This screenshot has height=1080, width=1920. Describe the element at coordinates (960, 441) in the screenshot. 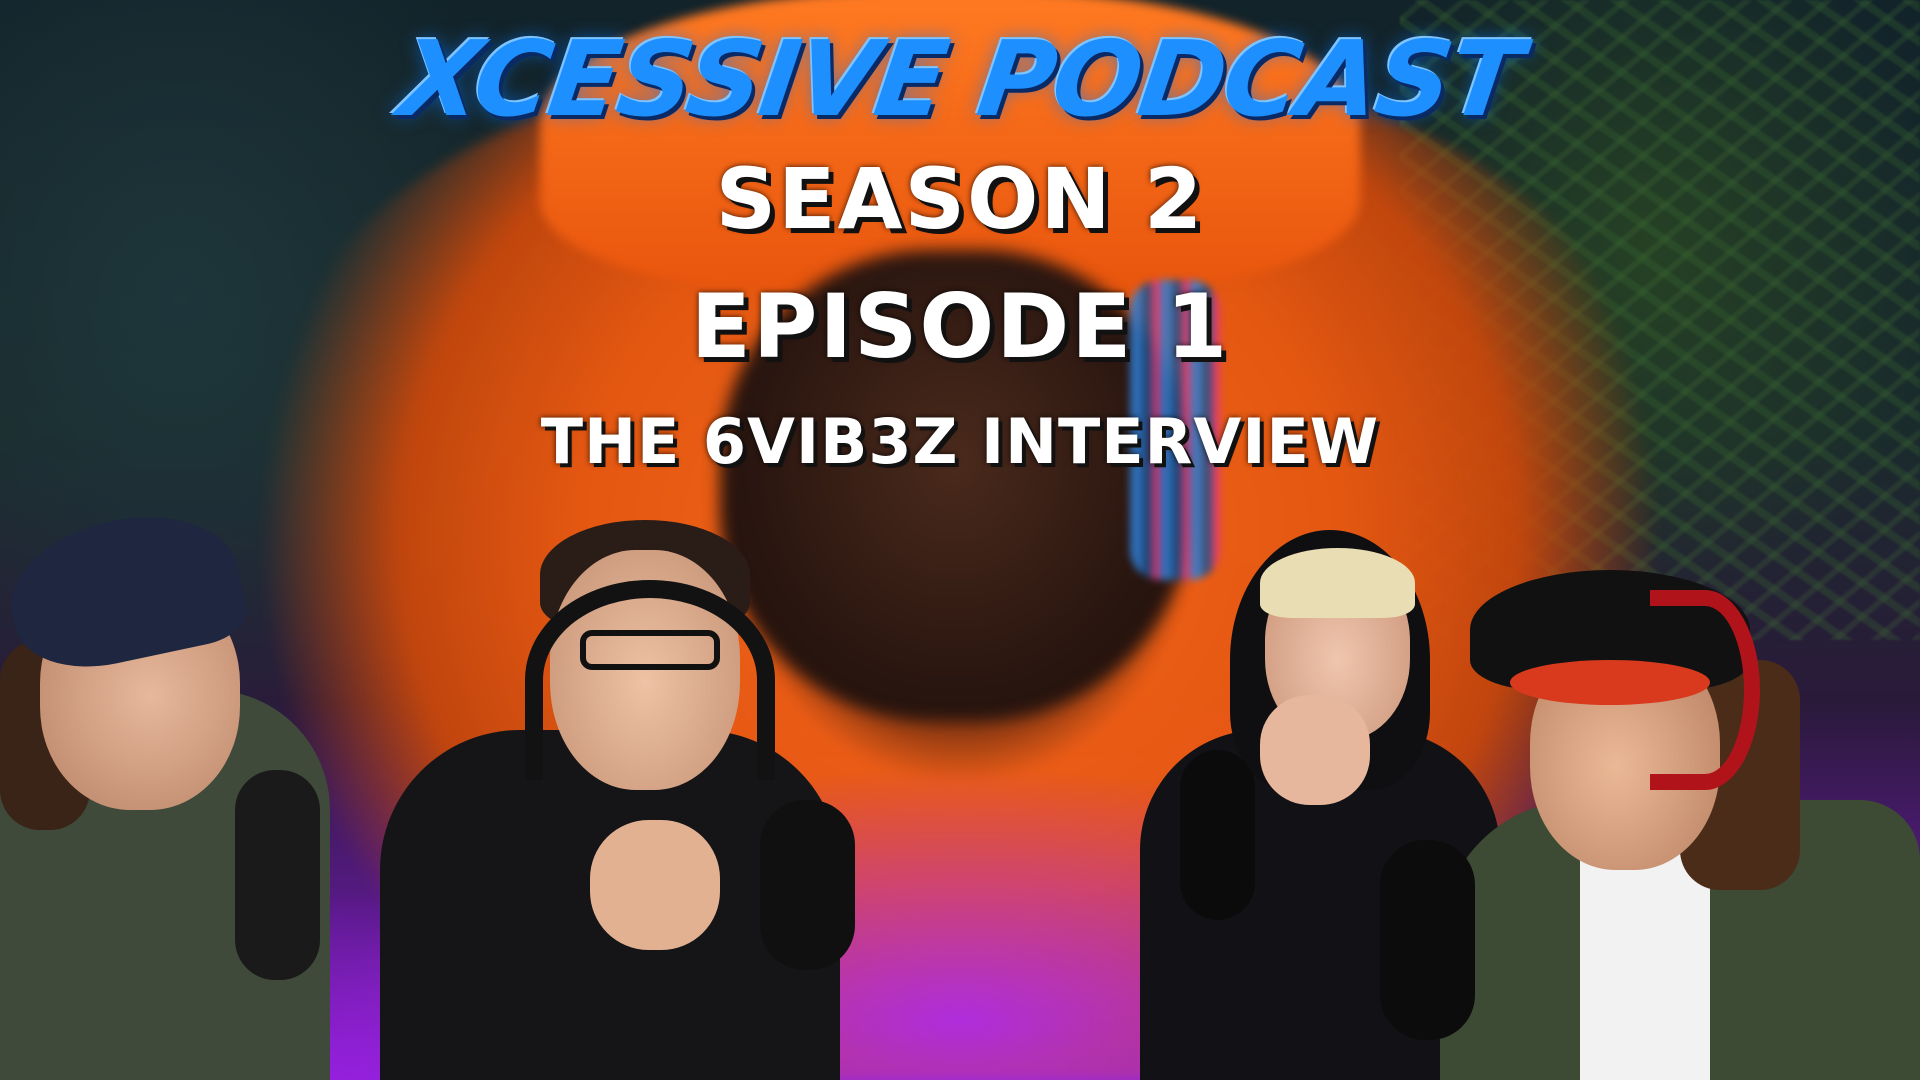

I see `episode-title: THE 6VIB3Z INTERVIEW` at that location.